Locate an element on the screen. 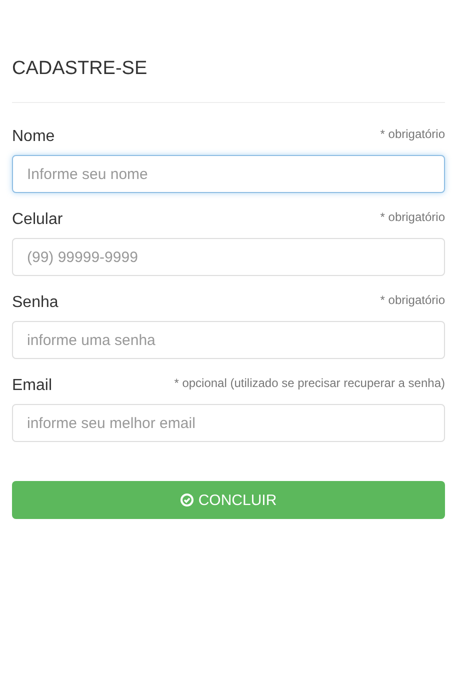  input-field: Informe seu nome is located at coordinates (228, 174).